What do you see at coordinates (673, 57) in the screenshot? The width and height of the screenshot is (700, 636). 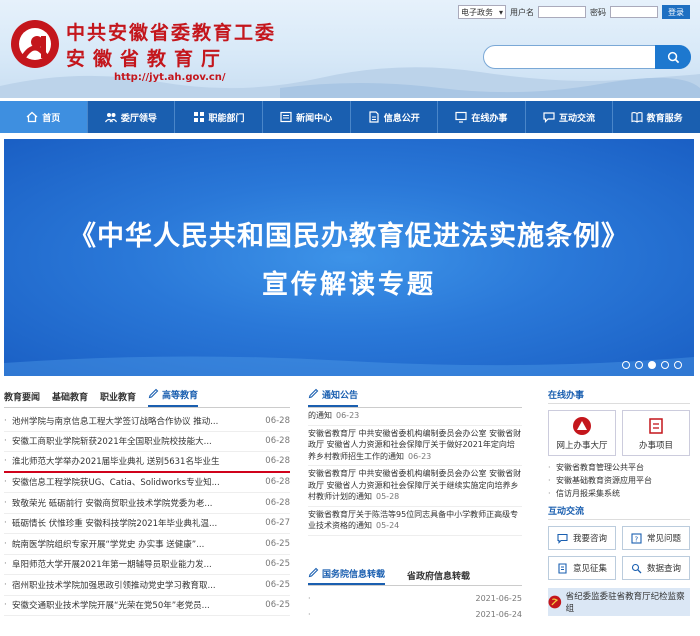 I see `search-button` at bounding box center [673, 57].